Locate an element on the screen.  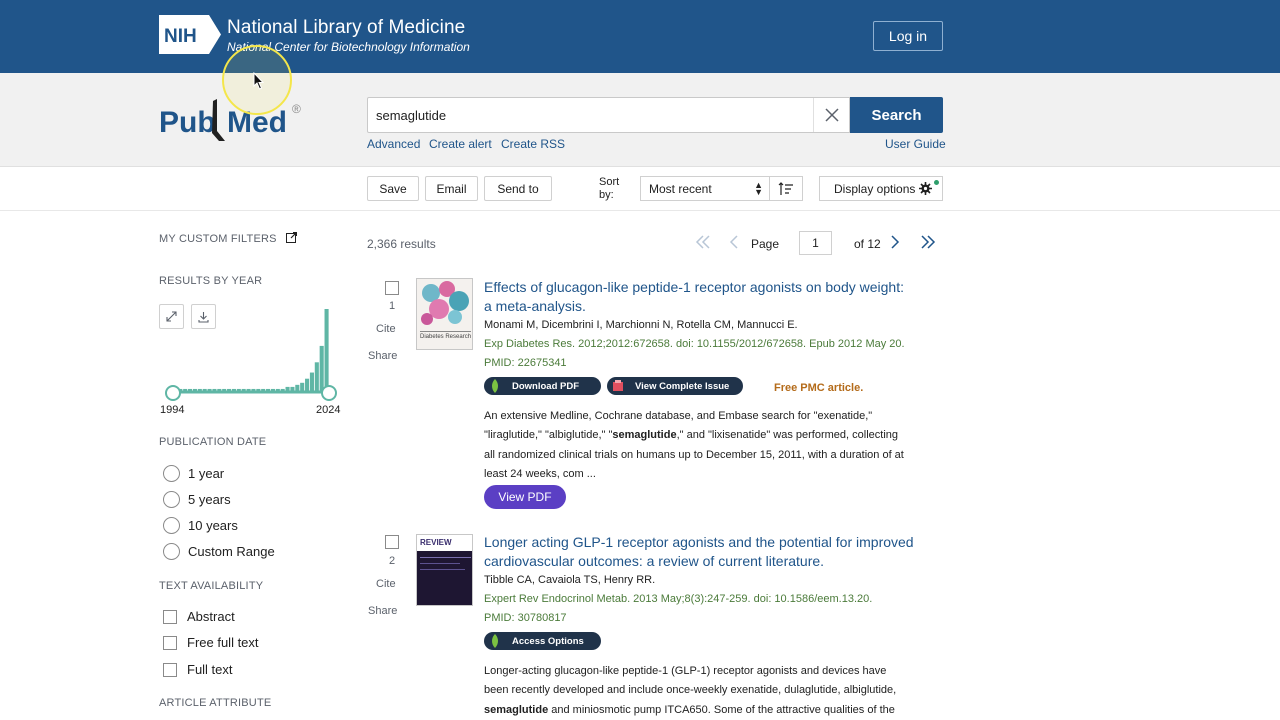
login-button: Log in is located at coordinates (908, 36).